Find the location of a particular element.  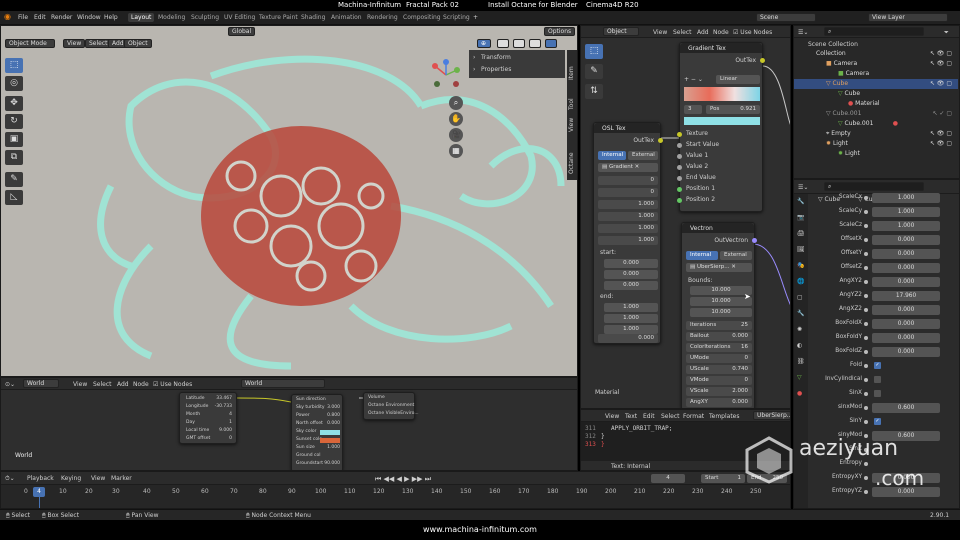

navigation-gizmo-icon is located at coordinates (446, 75).